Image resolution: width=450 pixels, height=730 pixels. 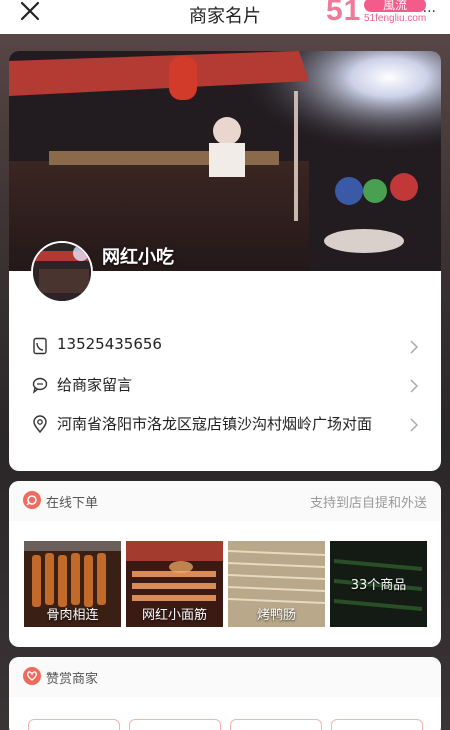 I want to click on phone-row: 13525435656, so click(x=225, y=347).